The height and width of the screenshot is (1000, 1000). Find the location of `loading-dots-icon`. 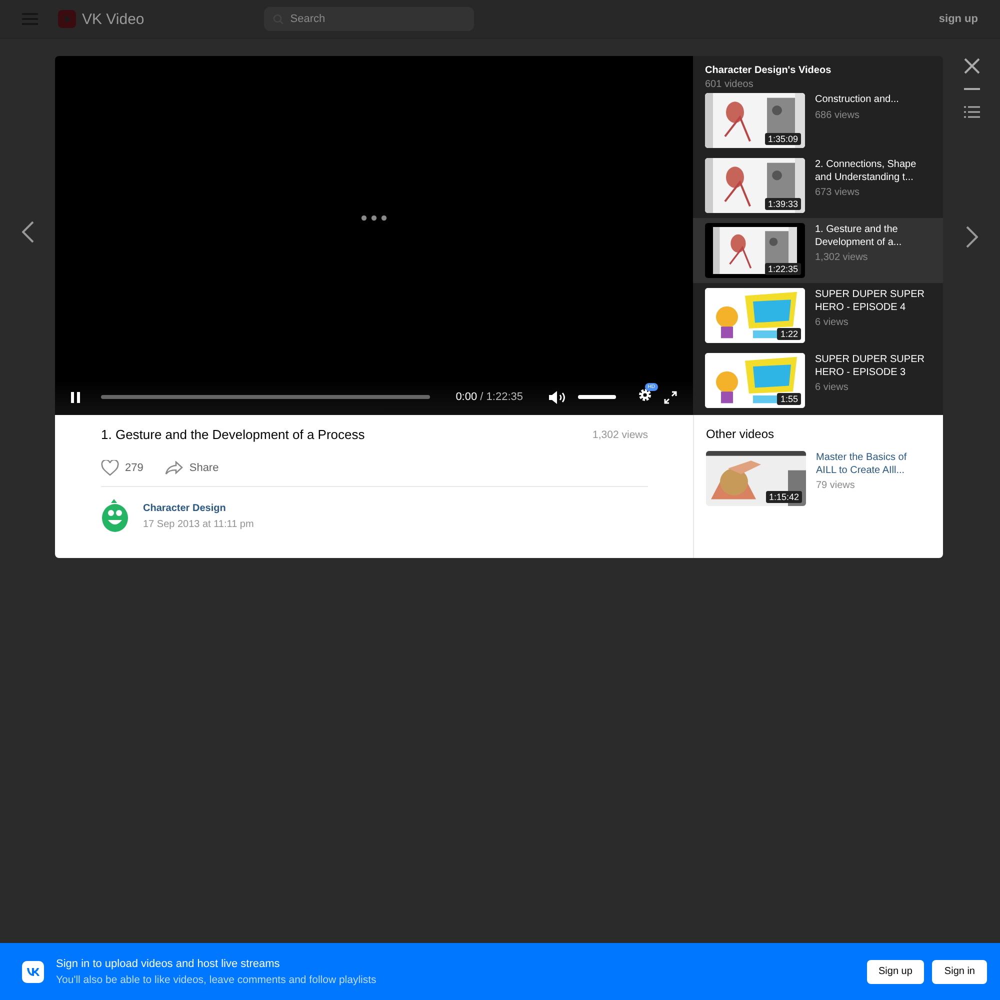

loading-dots-icon is located at coordinates (374, 217).